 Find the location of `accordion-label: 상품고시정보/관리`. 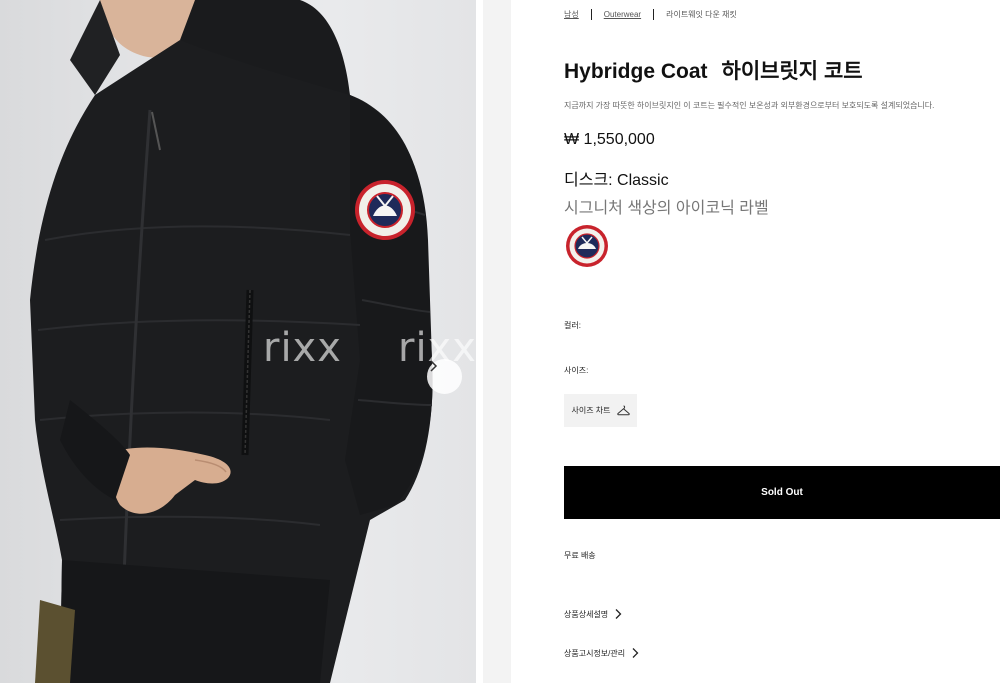

accordion-label: 상품고시정보/관리 is located at coordinates (595, 653).